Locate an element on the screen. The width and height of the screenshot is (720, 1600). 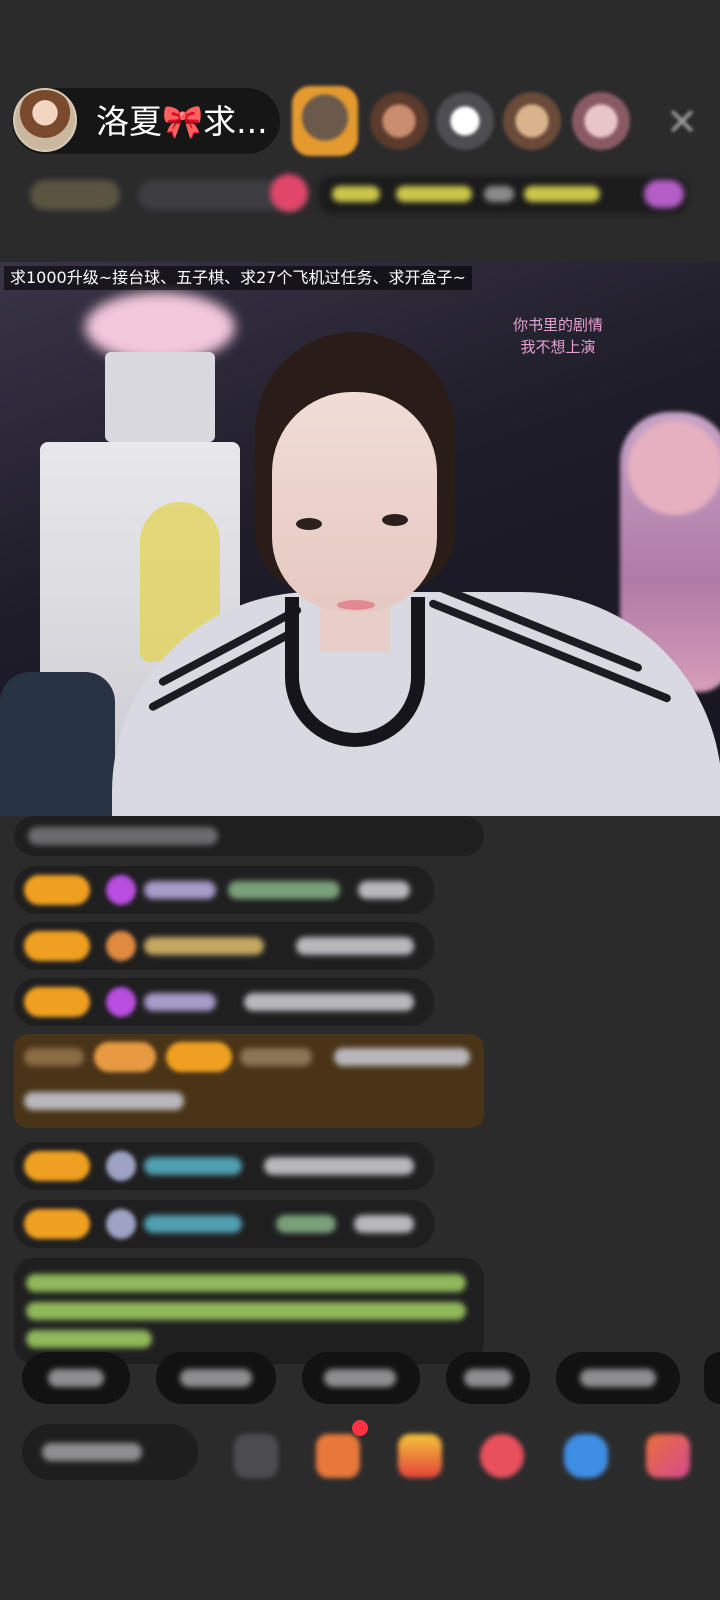
system-notice is located at coordinates (249, 1311).